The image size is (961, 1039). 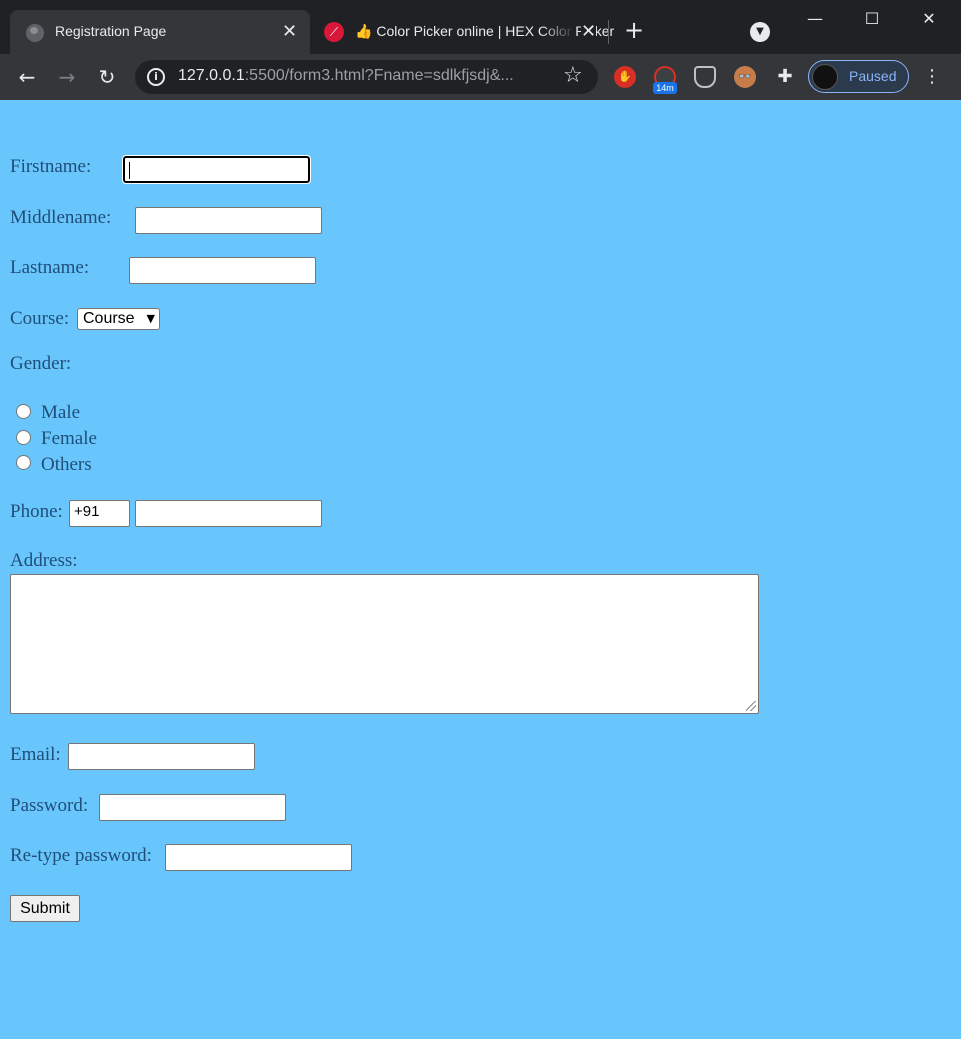 I want to click on tab-divider, so click(x=608, y=32).